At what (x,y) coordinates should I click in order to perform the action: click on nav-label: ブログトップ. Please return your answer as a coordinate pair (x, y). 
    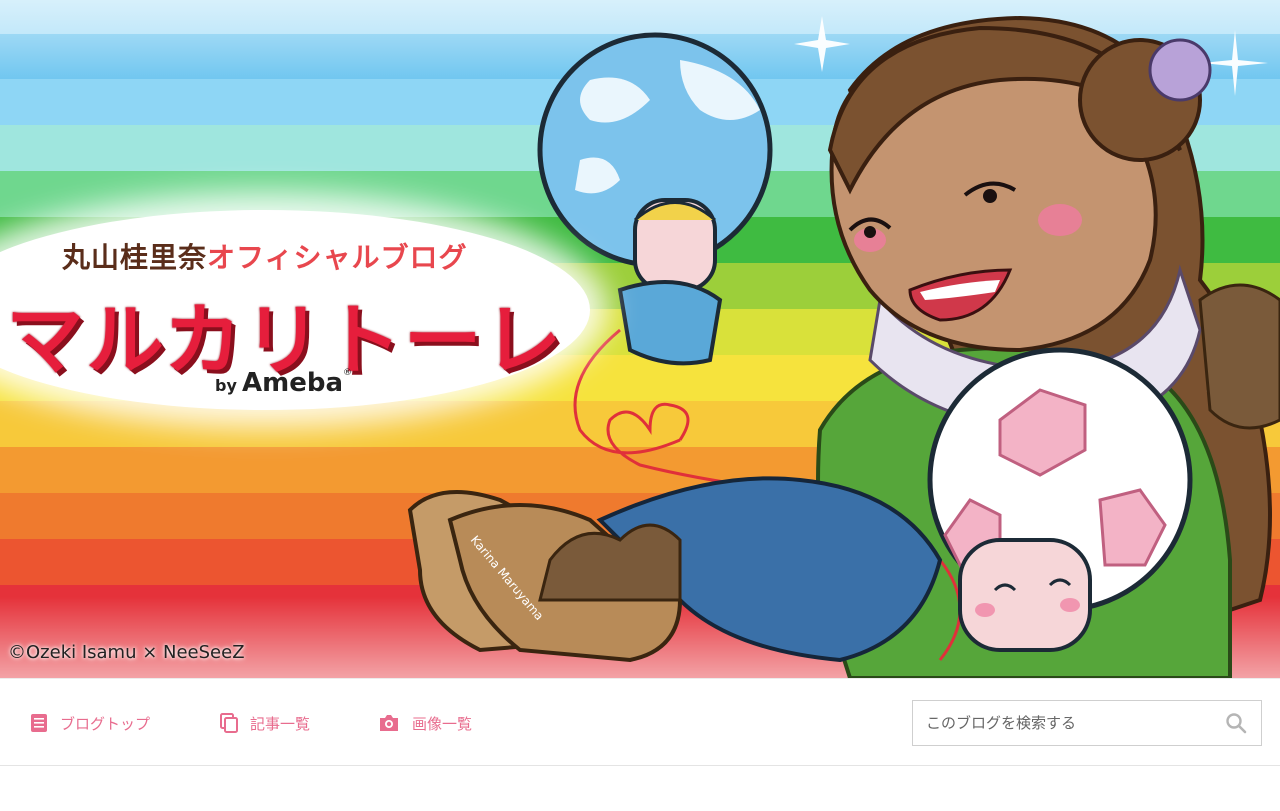
    Looking at the image, I should click on (105, 723).